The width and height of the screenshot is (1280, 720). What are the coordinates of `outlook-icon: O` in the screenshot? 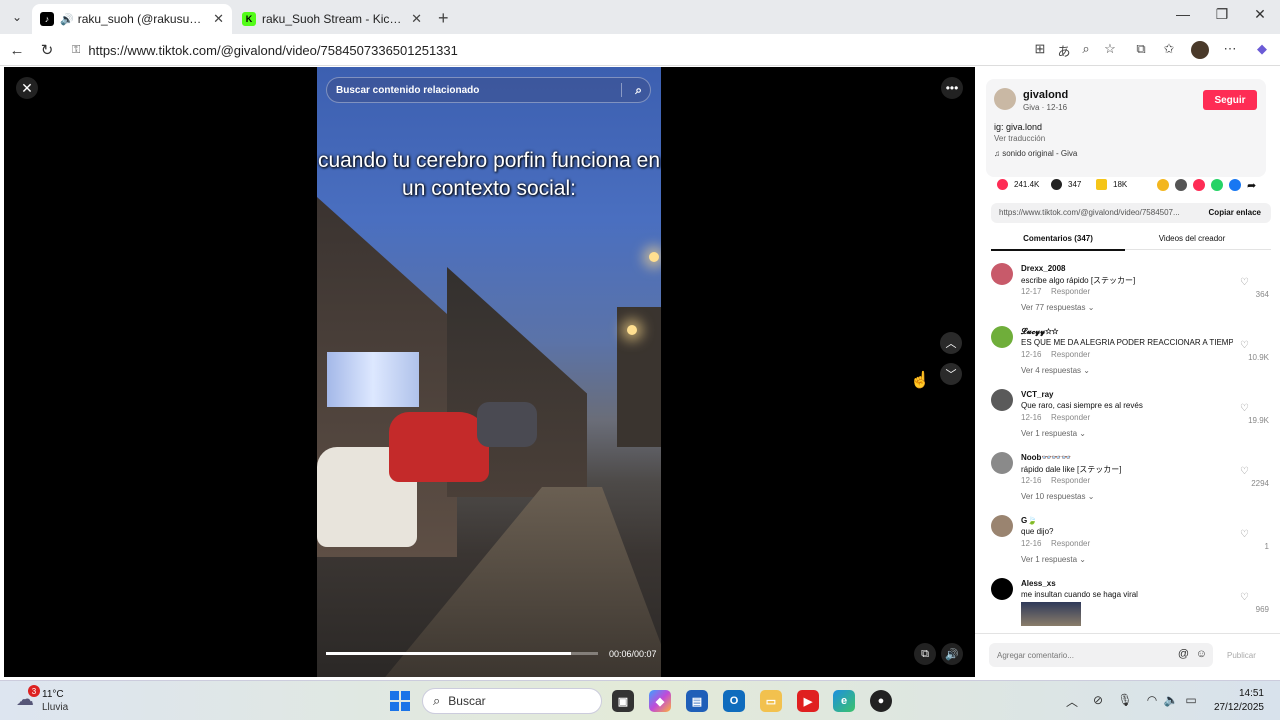 It's located at (734, 701).